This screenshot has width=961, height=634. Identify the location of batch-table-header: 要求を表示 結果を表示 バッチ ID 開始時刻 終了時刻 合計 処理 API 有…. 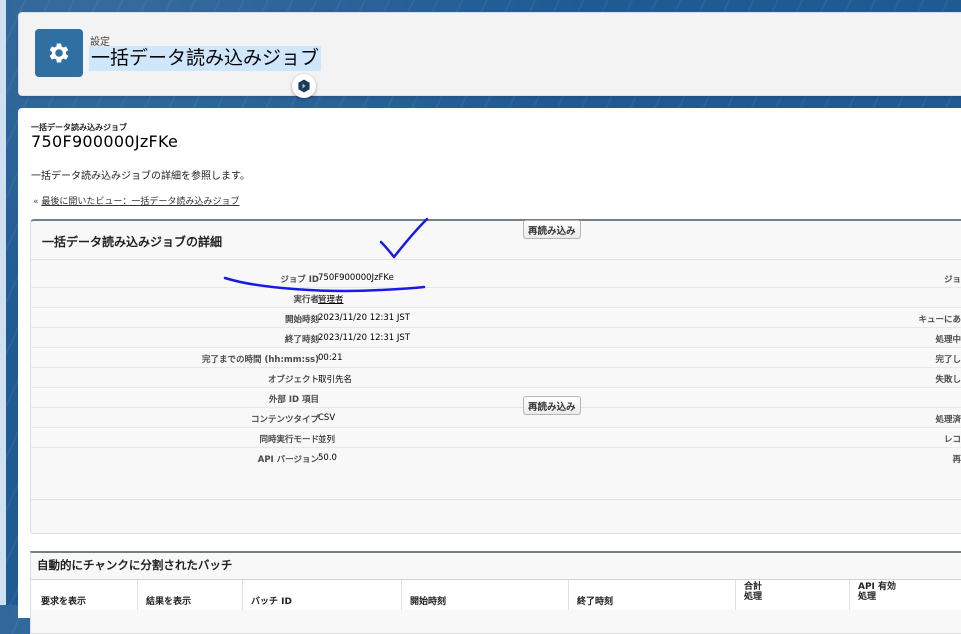
(496, 594).